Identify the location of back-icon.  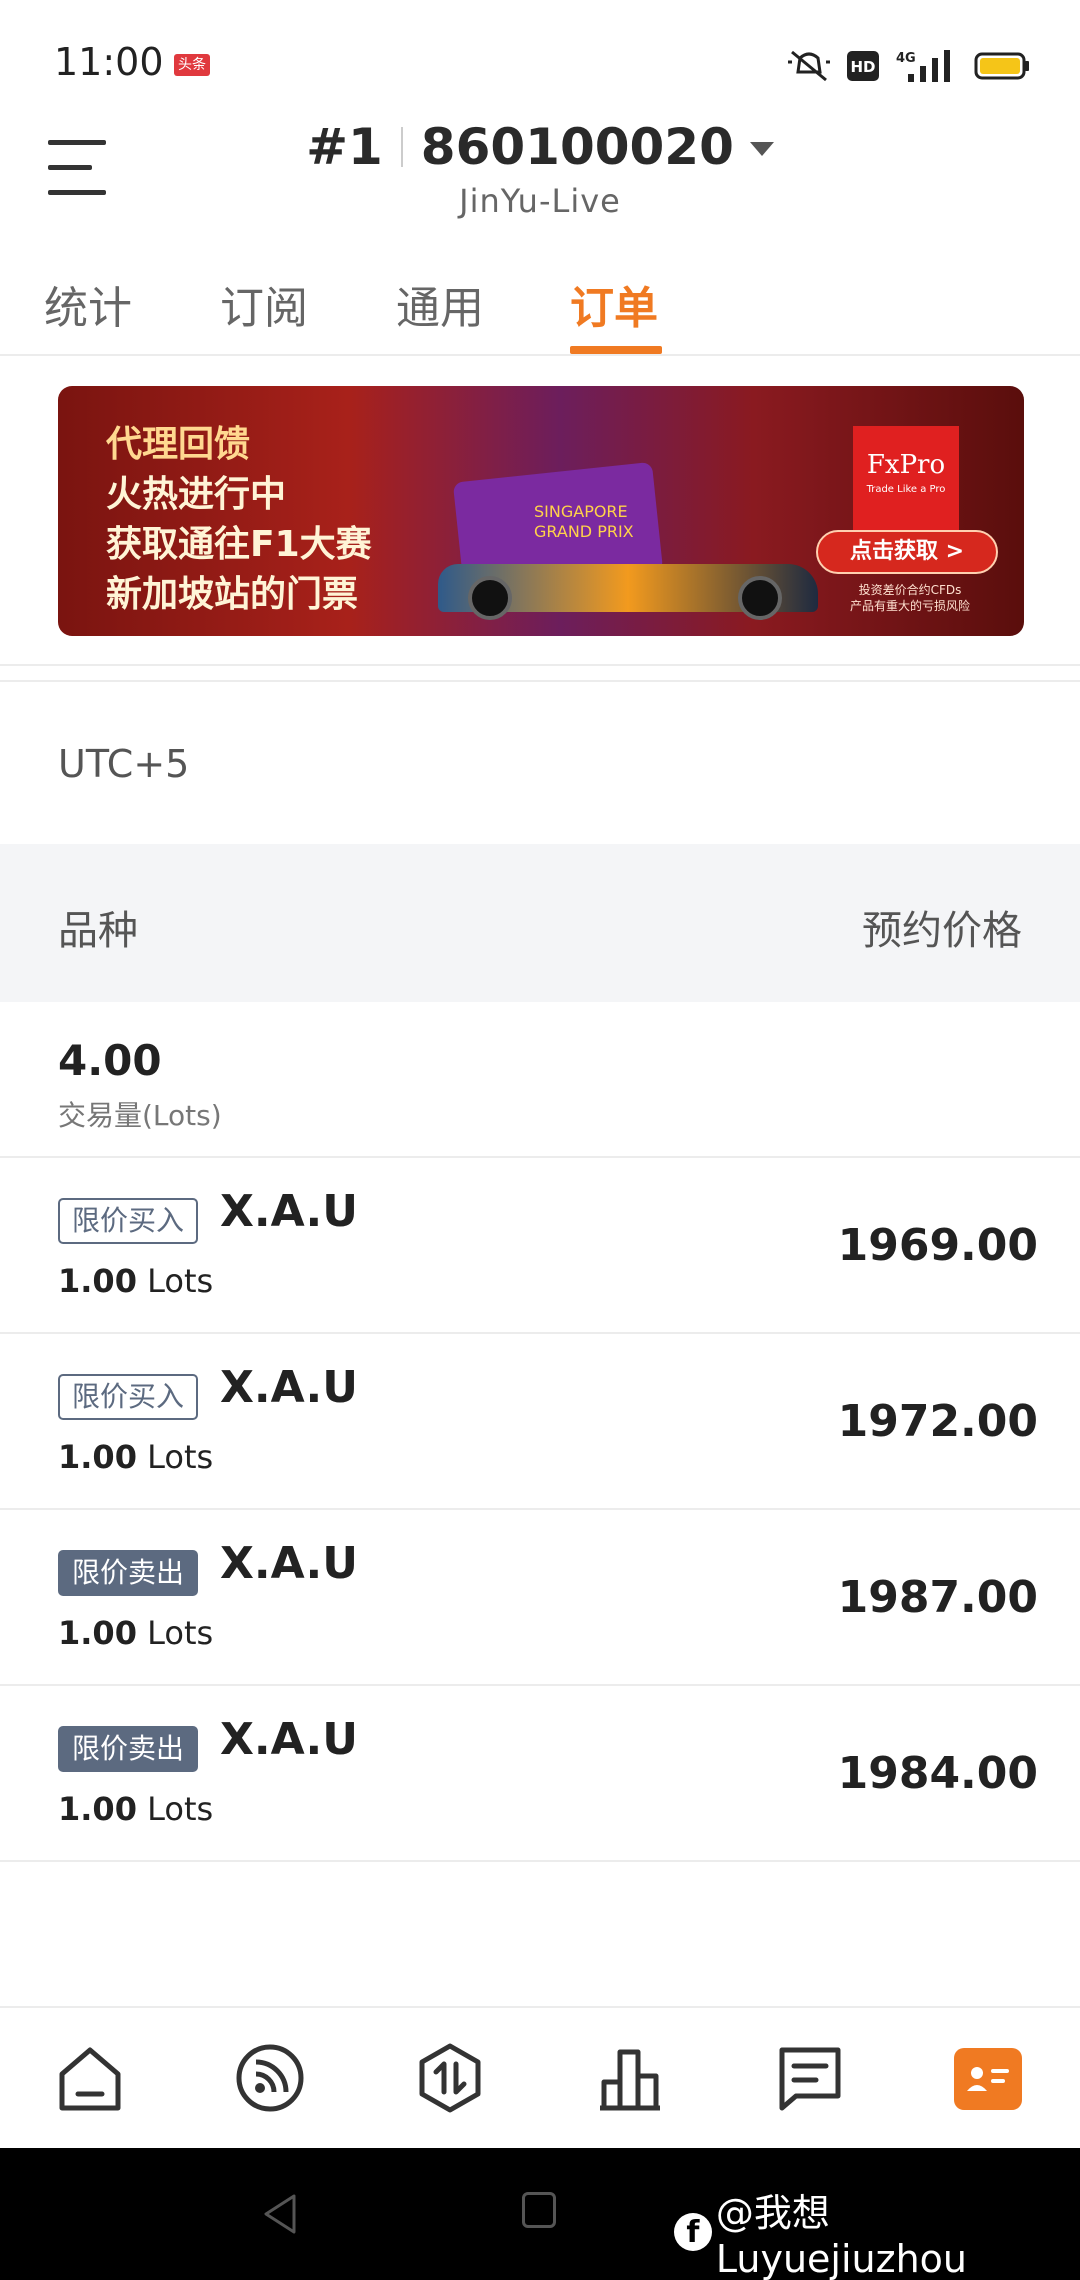
(280, 2214).